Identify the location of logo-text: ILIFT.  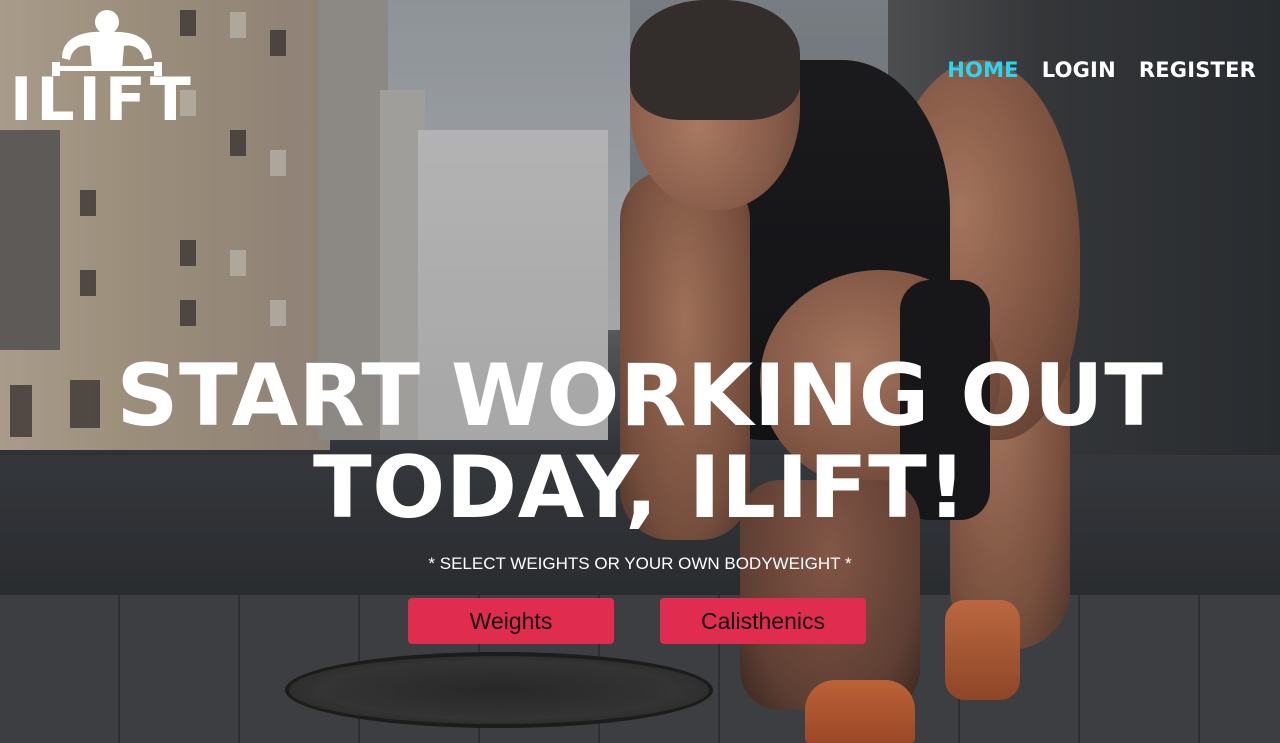
(102, 100).